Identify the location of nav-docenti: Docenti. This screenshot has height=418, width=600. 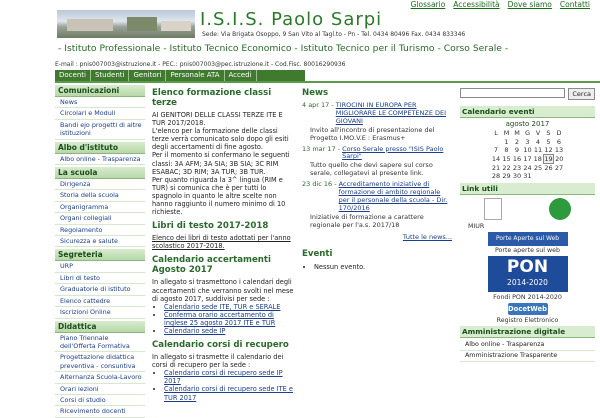
(73, 75).